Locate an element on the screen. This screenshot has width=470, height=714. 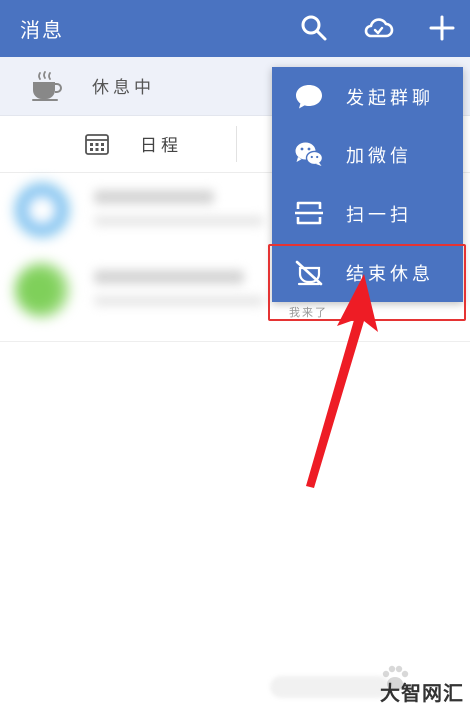
calendar-icon is located at coordinates (97, 144).